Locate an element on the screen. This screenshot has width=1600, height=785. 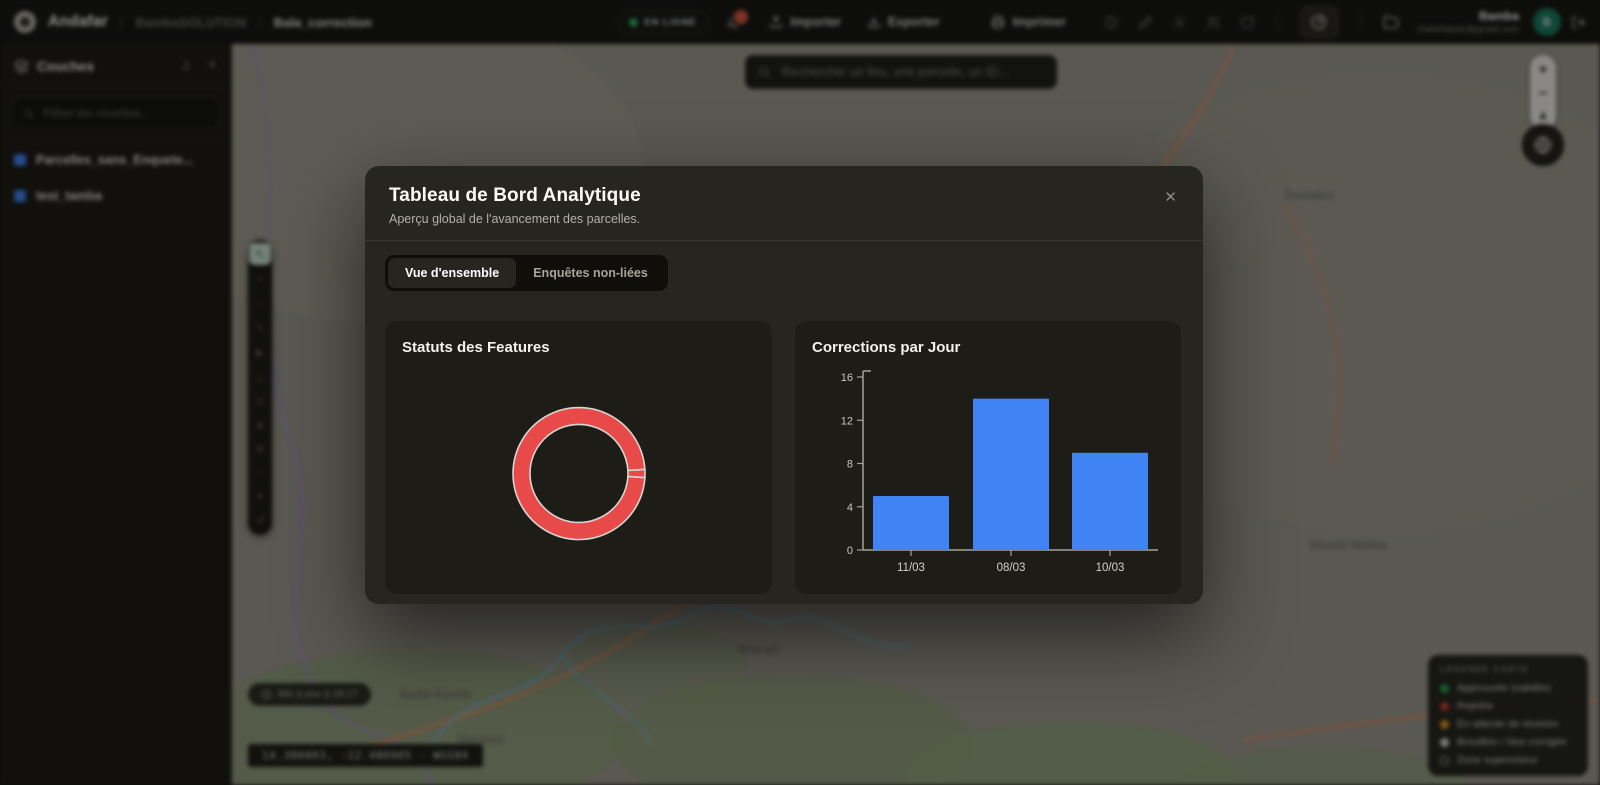
svg-text: 10/03 is located at coordinates (1110, 568).